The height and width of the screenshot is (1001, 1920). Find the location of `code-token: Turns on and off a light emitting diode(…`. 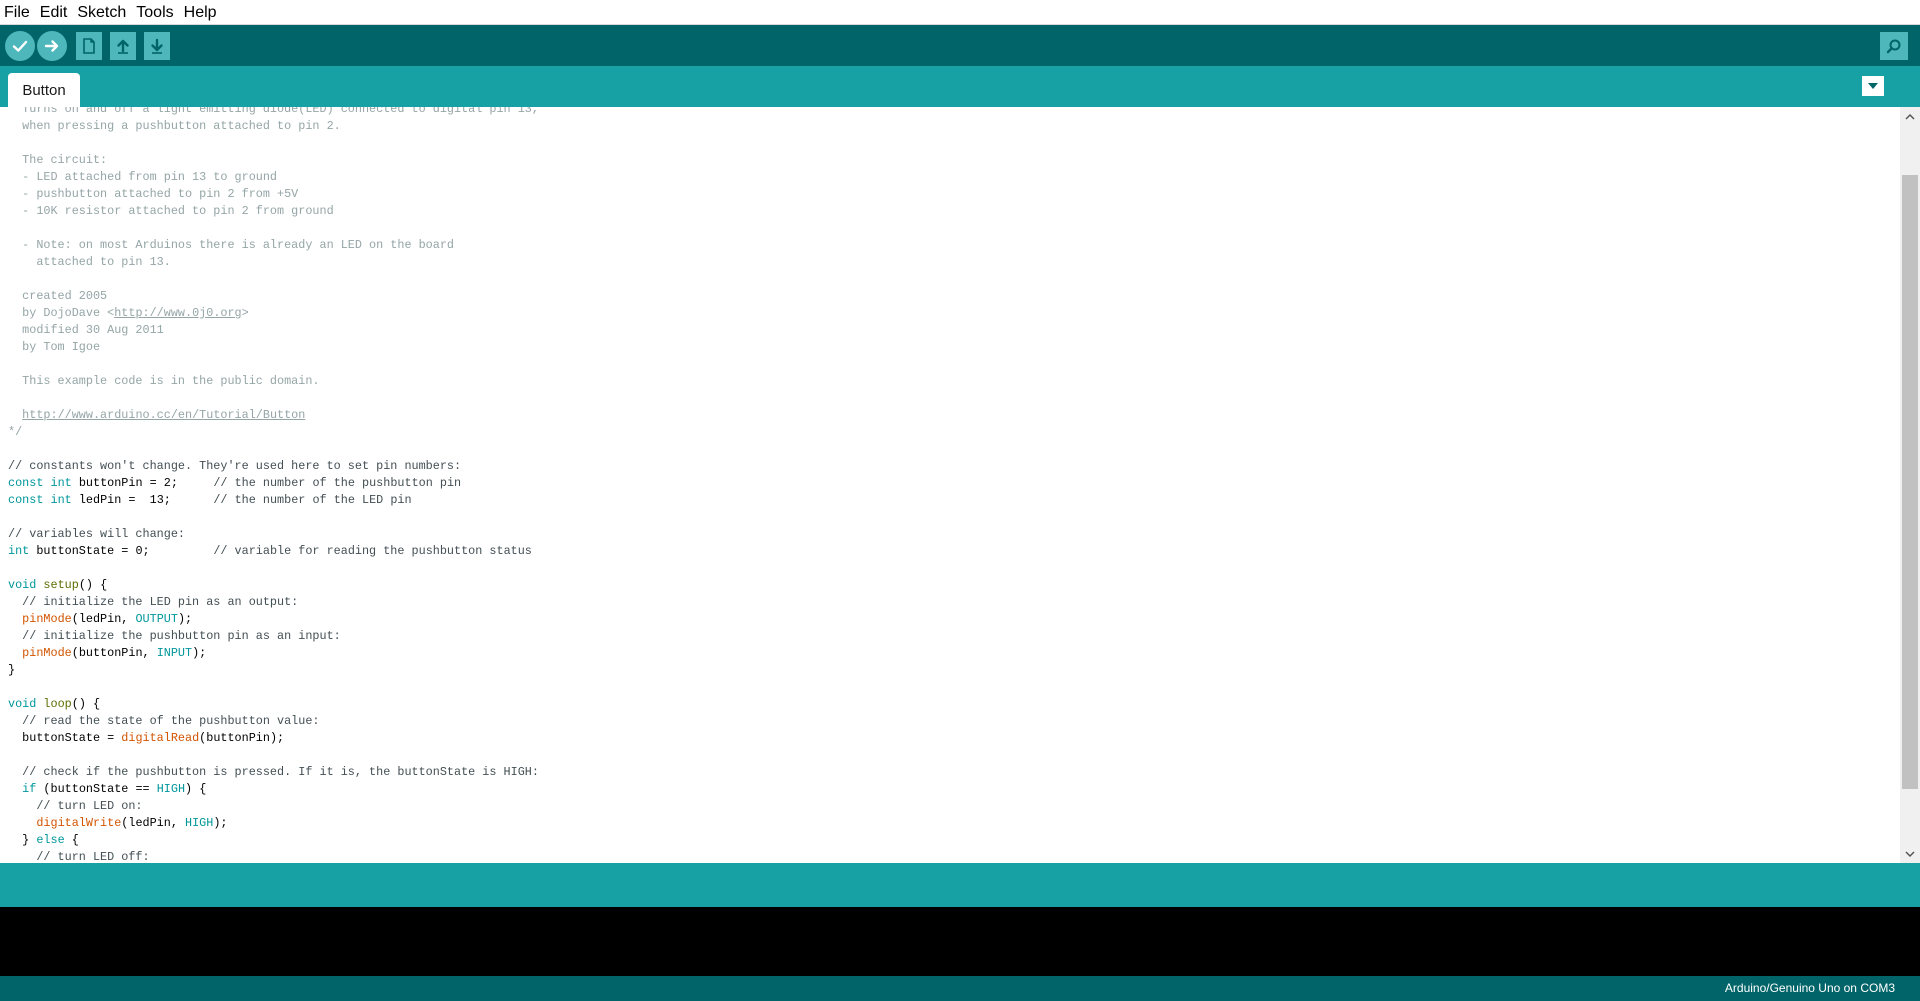

code-token: Turns on and off a light emitting diode(… is located at coordinates (273, 111).